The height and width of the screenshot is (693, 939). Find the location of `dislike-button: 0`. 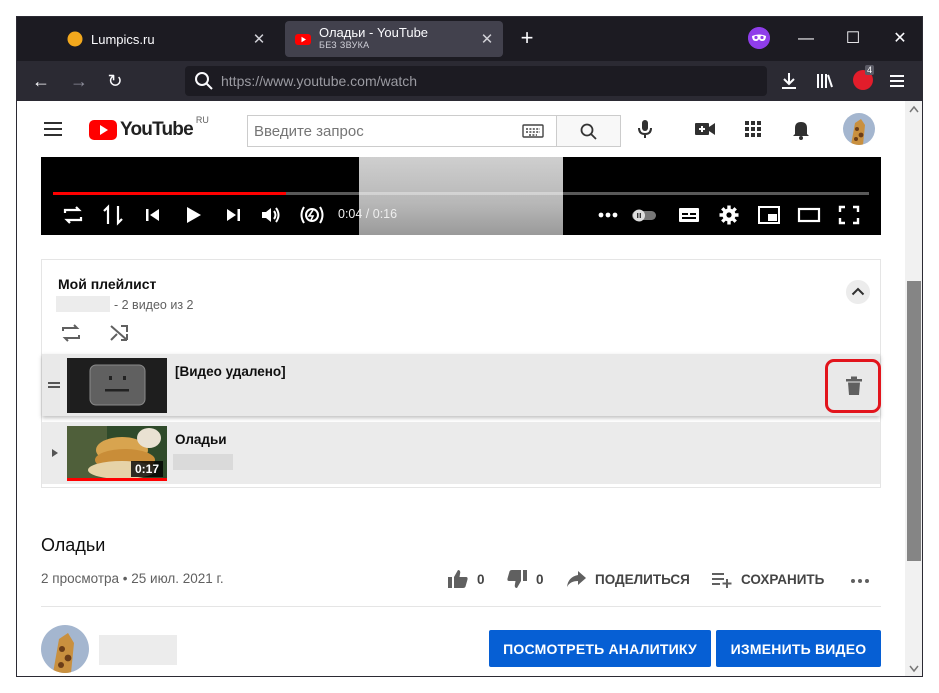

dislike-button: 0 is located at coordinates (525, 579).